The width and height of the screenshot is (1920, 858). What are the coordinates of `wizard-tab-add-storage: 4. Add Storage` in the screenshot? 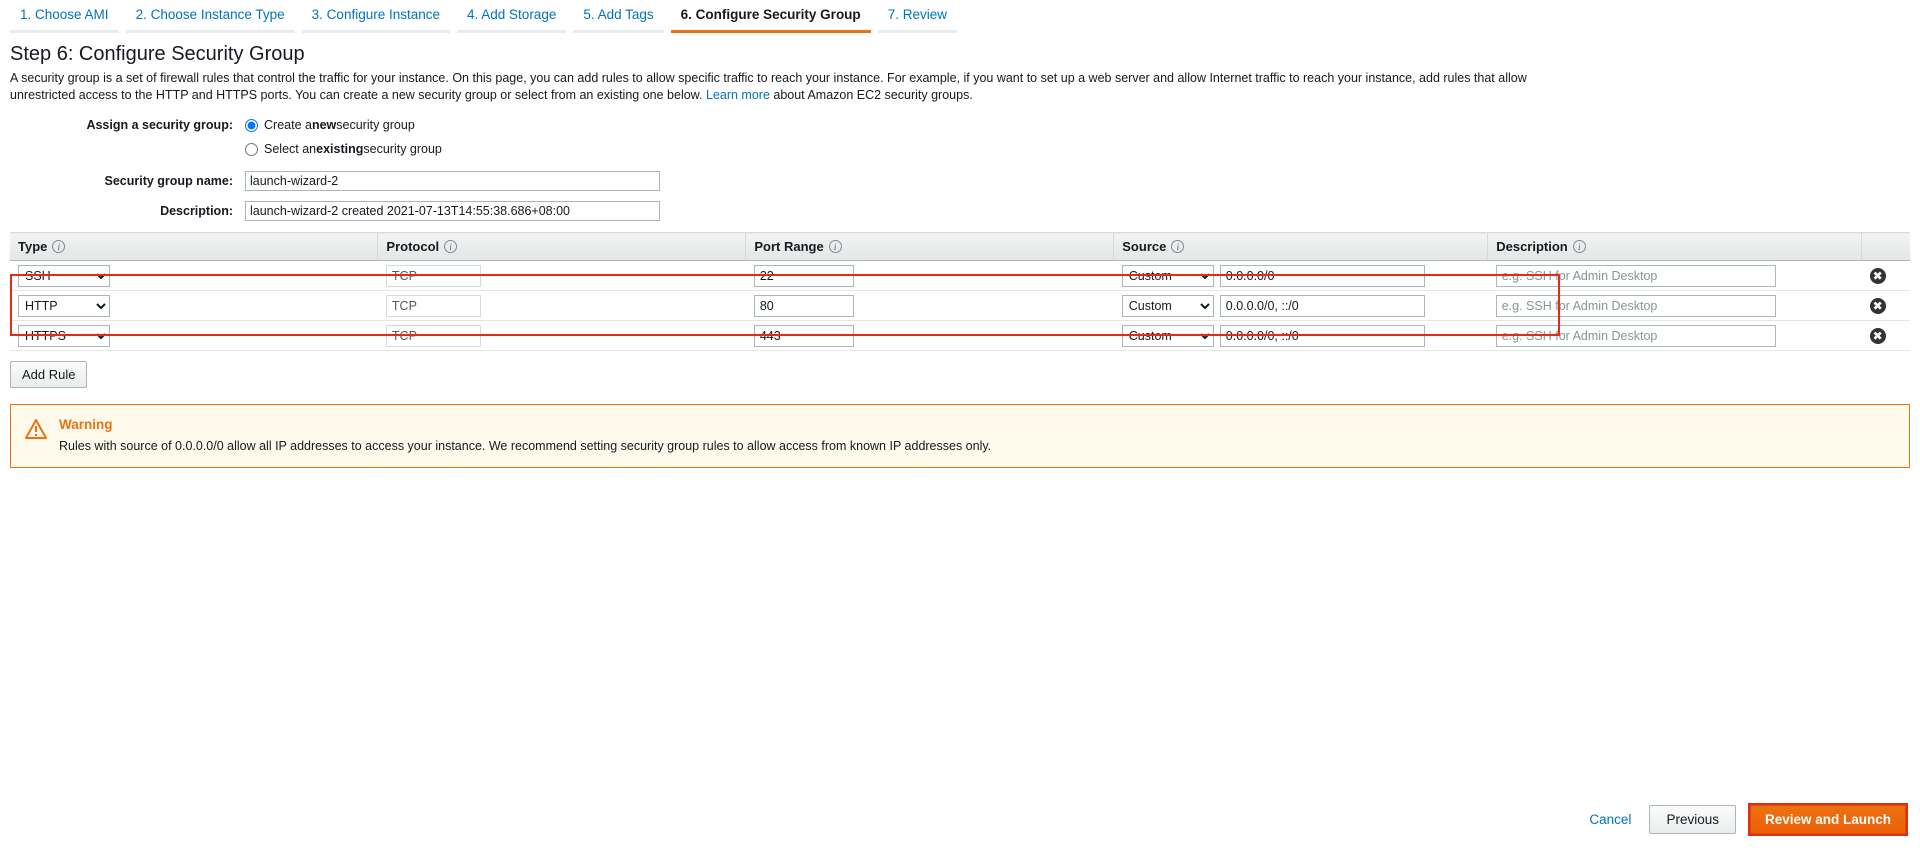 It's located at (512, 18).